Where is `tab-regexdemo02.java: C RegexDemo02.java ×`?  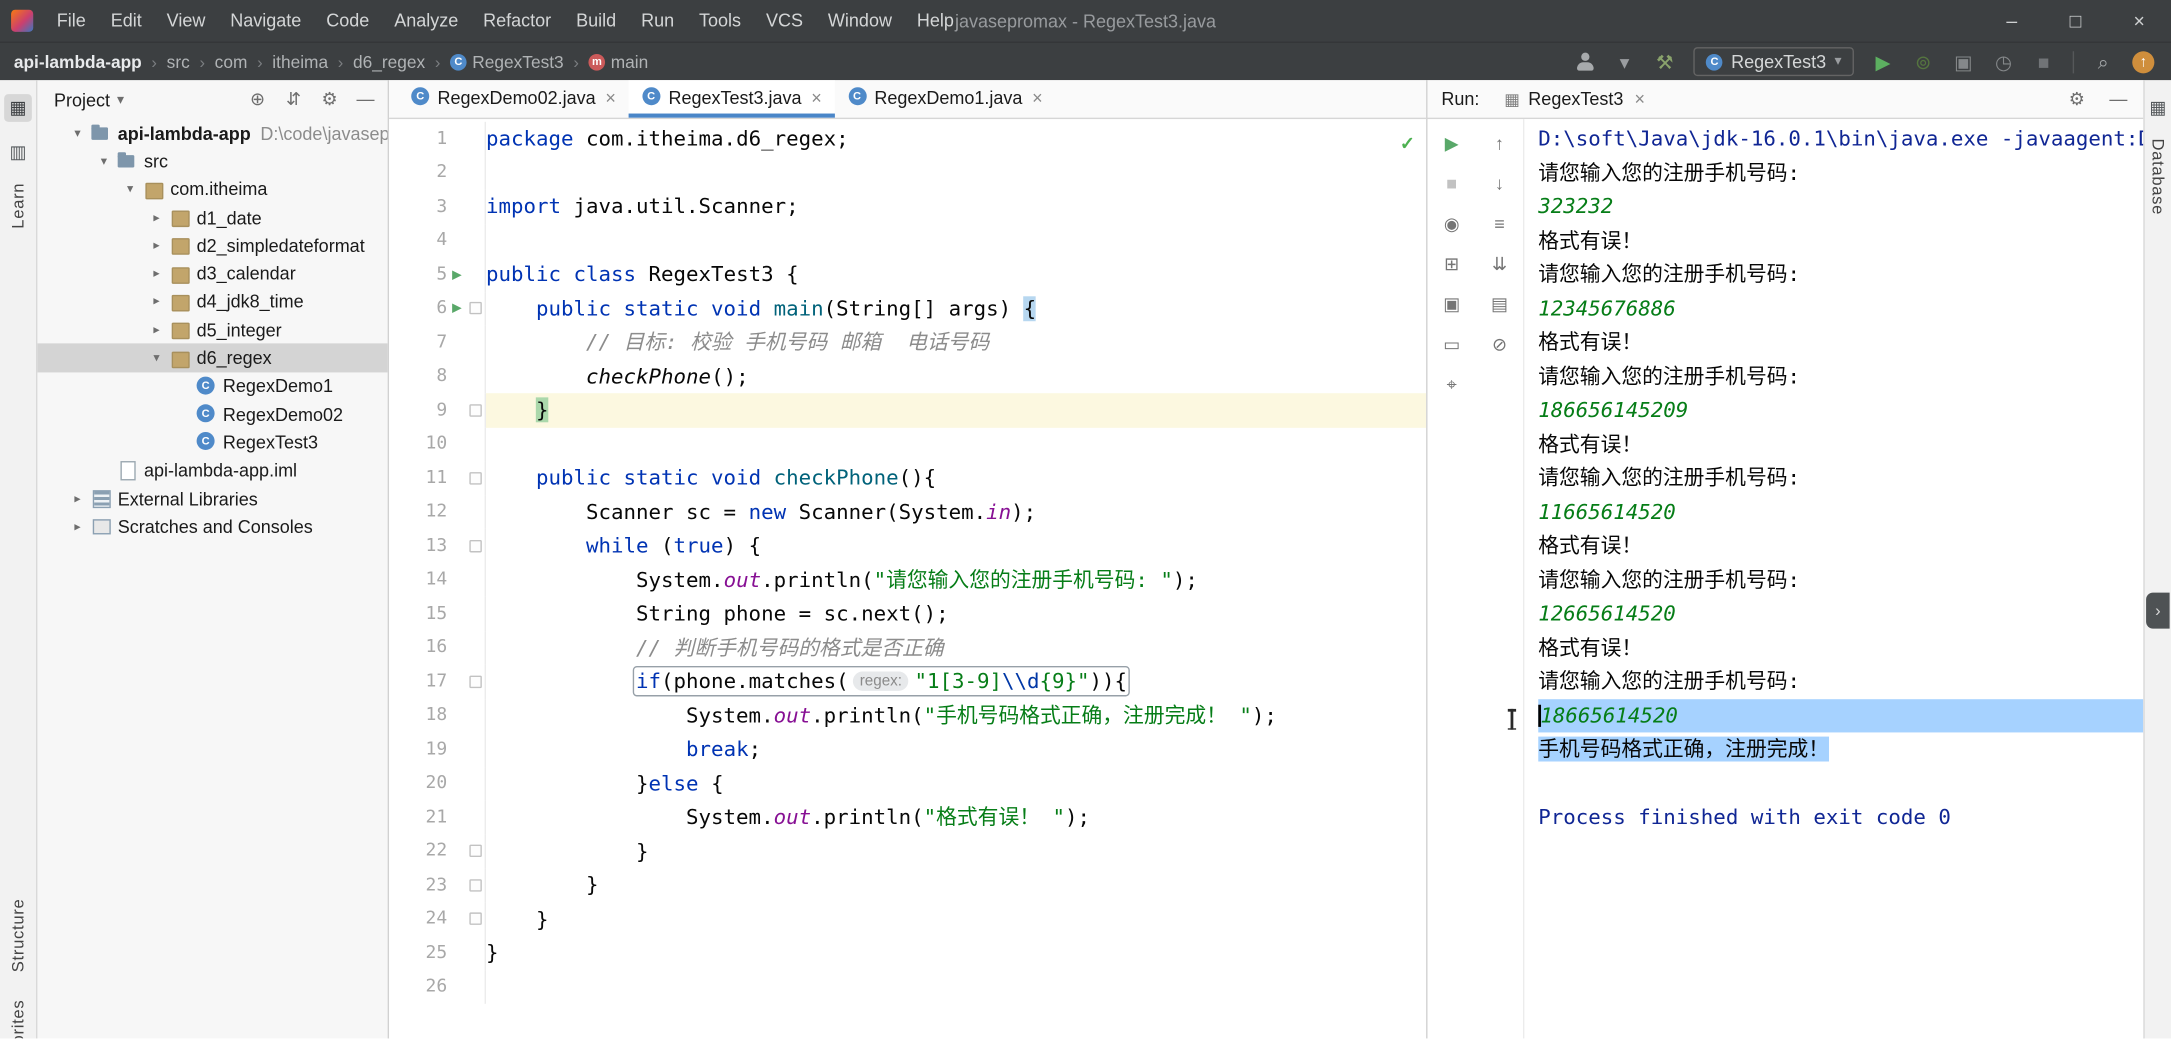
tab-regexdemo02.java: C RegexDemo02.java × is located at coordinates (512, 98).